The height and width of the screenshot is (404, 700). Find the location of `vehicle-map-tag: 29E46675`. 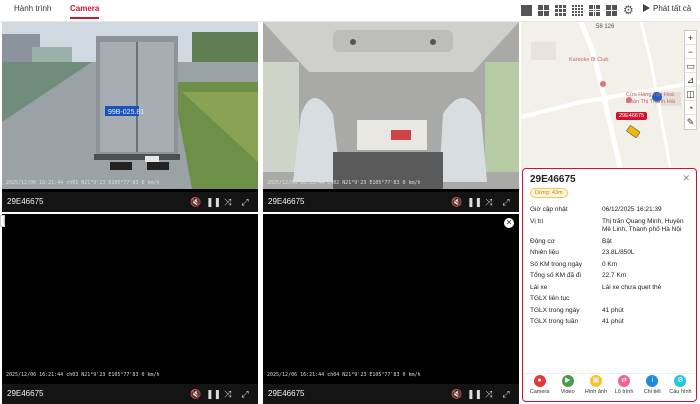

vehicle-map-tag: 29E46675 is located at coordinates (632, 116).